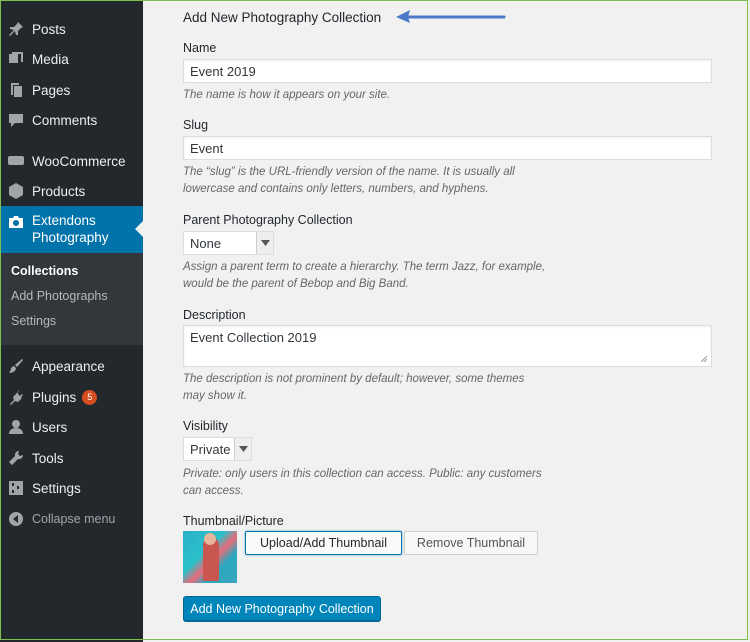 The height and width of the screenshot is (642, 750). Describe the element at coordinates (16, 427) in the screenshot. I see `user-icon` at that location.